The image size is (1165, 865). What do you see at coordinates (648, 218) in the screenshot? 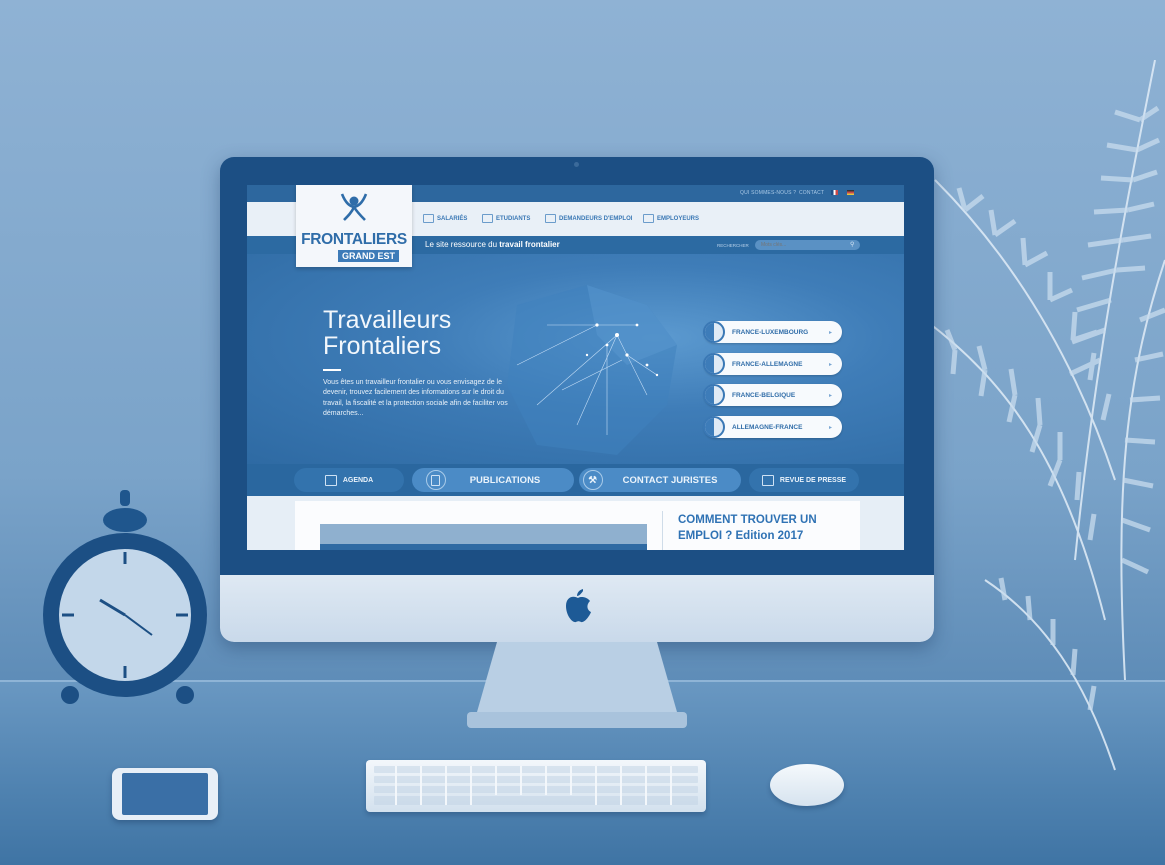
I see `people-icon` at bounding box center [648, 218].